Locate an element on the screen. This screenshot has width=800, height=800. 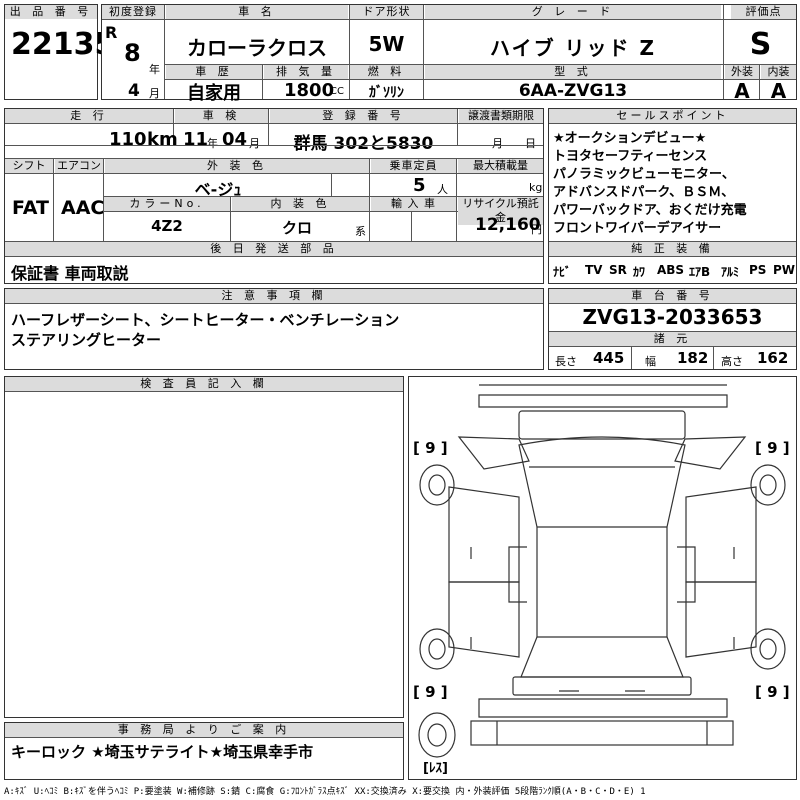
later-parts: 保証書 車両取説 is located at coordinates (70, 273).